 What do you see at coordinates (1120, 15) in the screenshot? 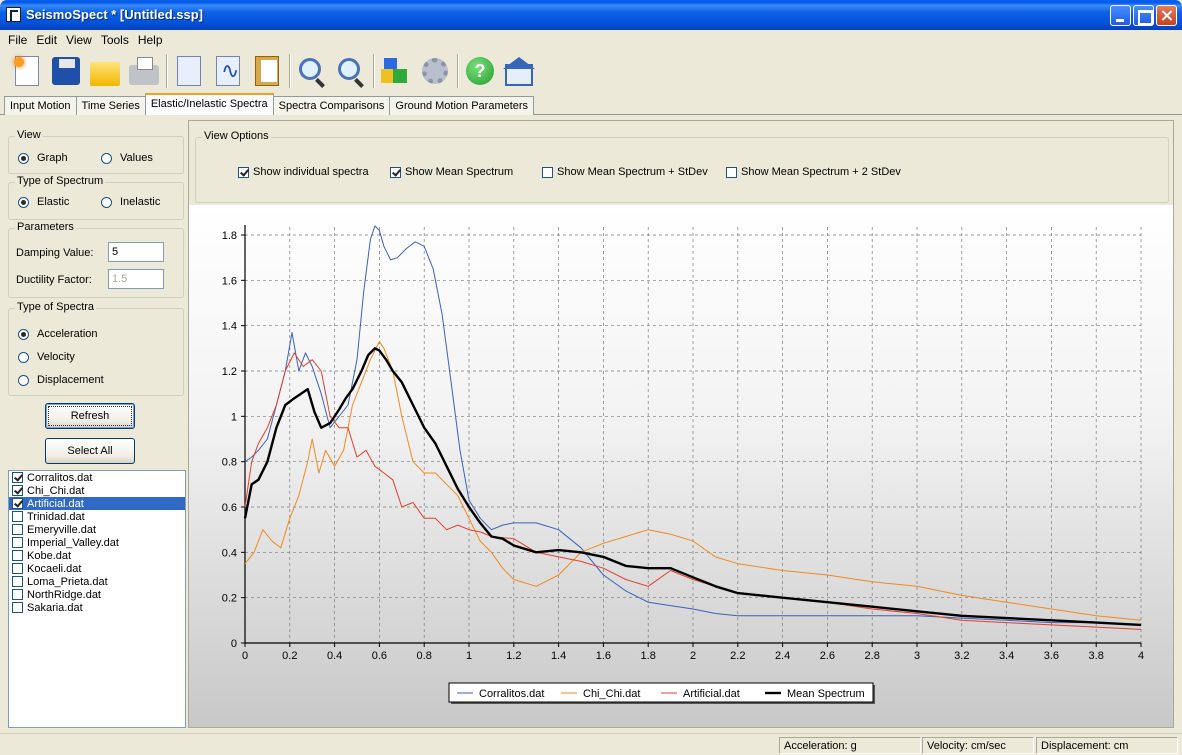
I see `minimize-button` at bounding box center [1120, 15].